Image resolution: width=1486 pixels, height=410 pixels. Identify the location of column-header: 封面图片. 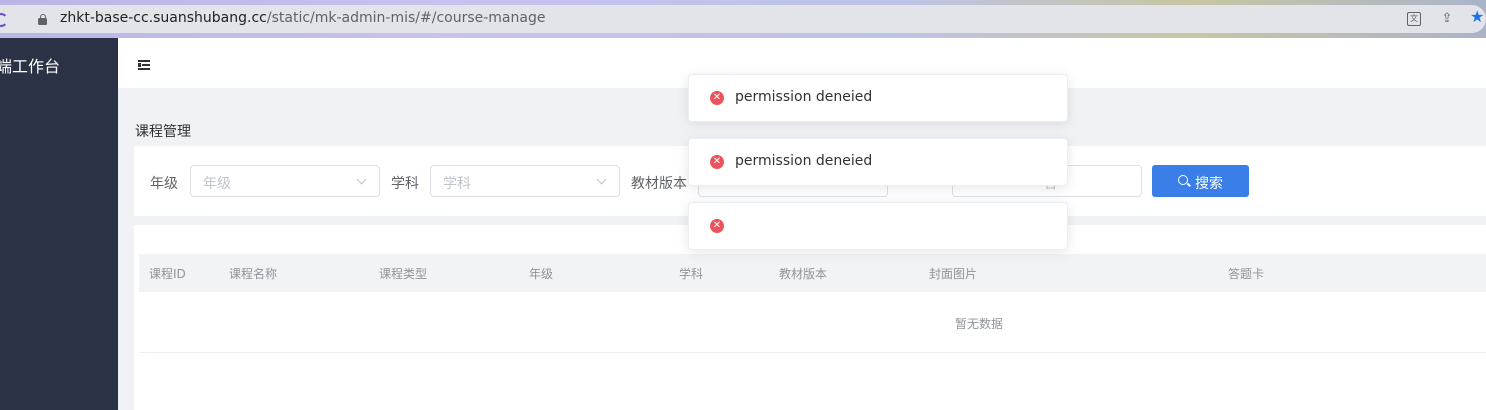
(953, 274).